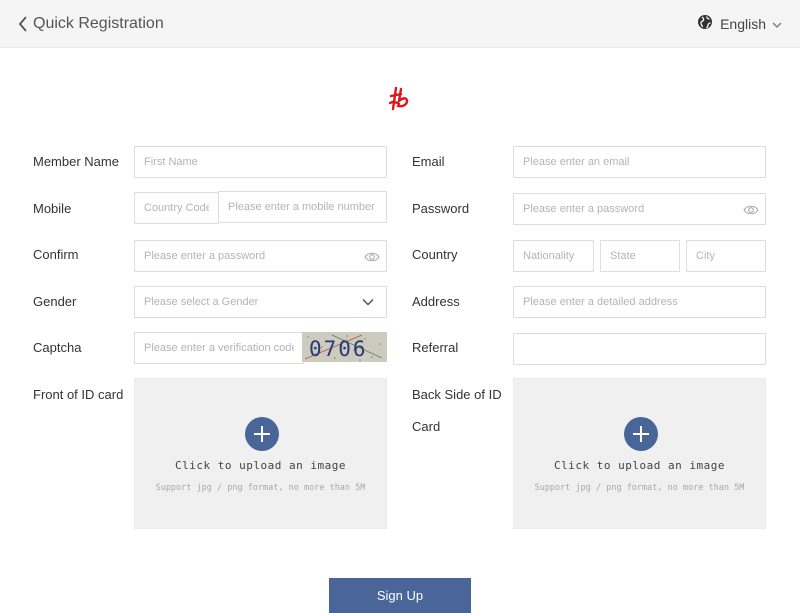 This screenshot has height=613, width=800. Describe the element at coordinates (219, 348) in the screenshot. I see `captcha-input` at that location.